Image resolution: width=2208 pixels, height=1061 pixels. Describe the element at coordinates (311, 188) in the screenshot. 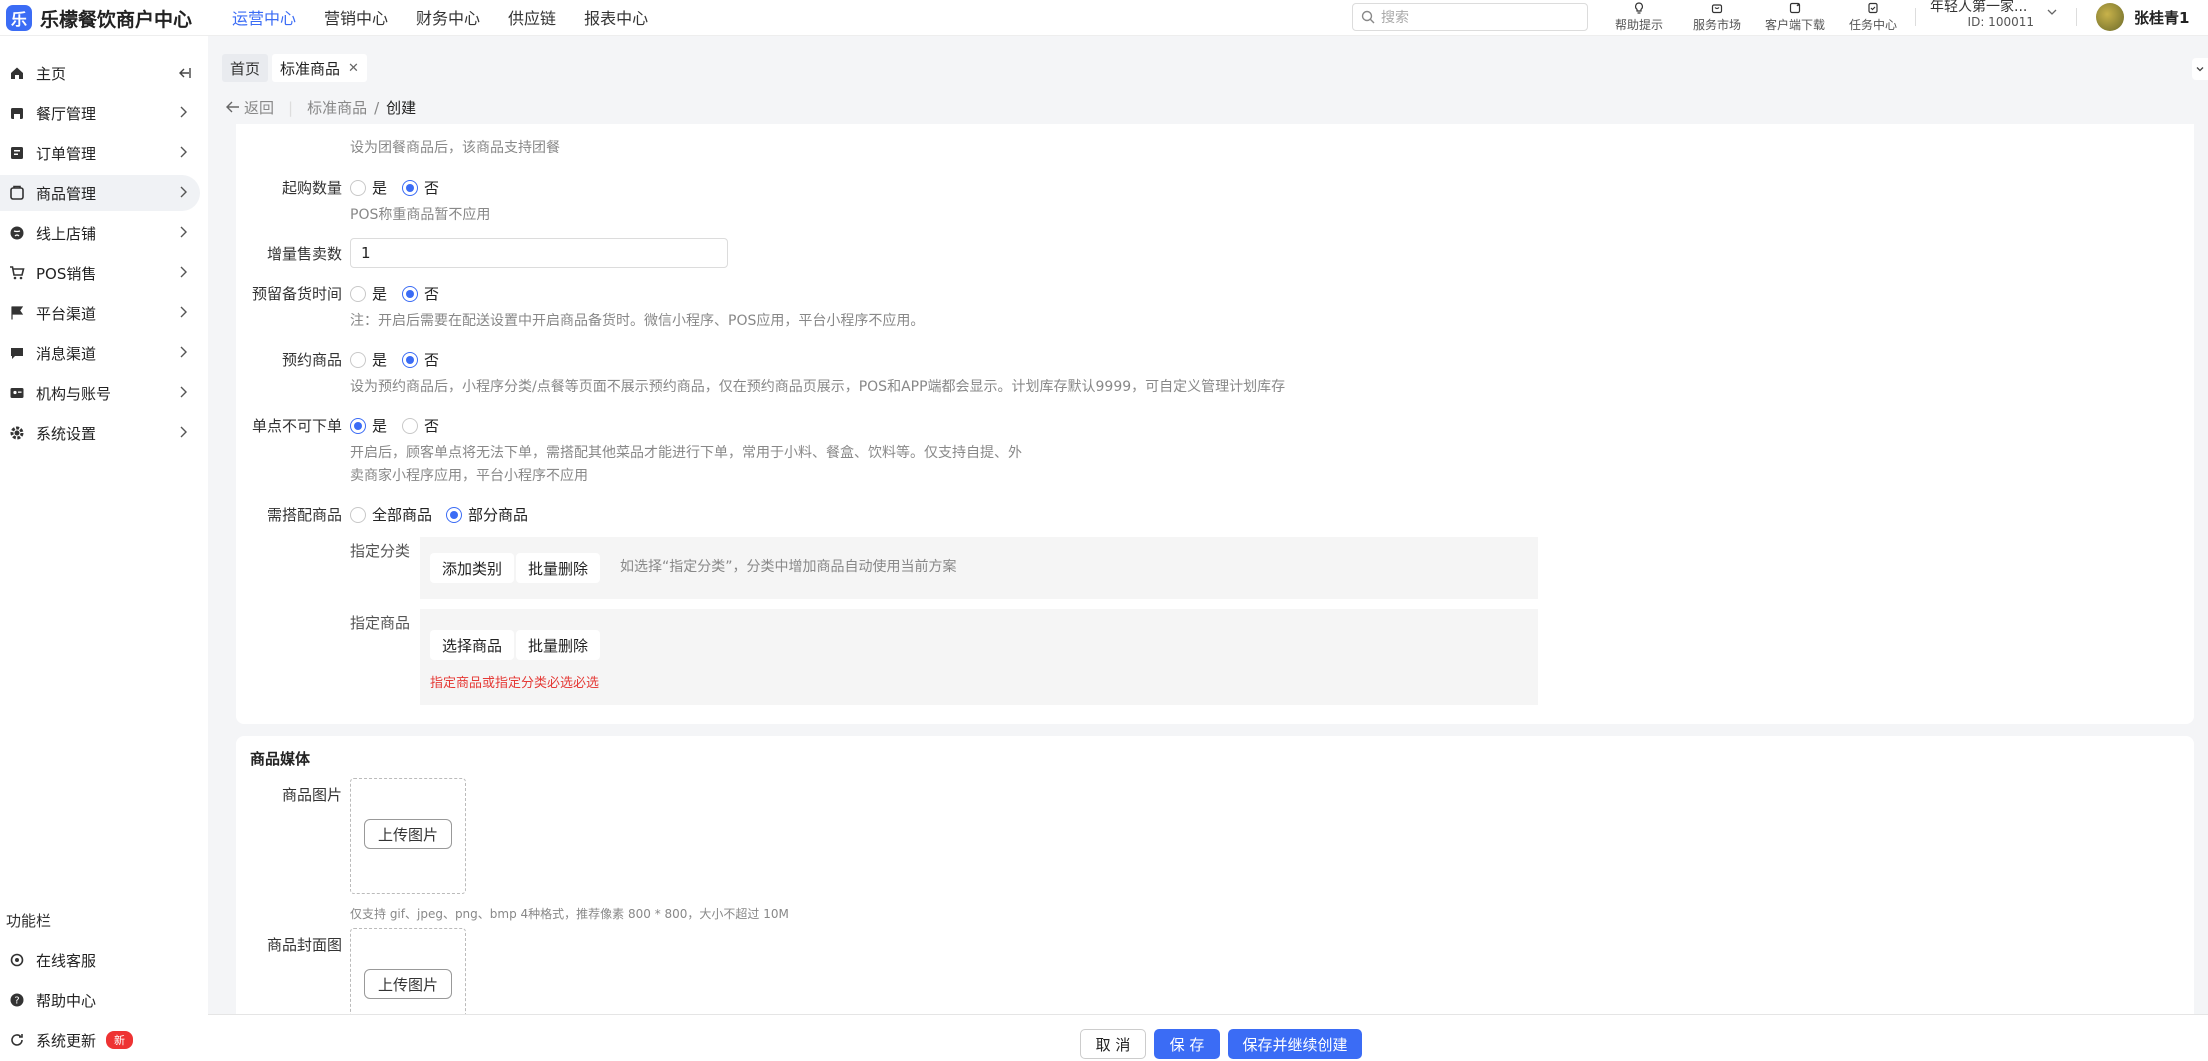

I see `min-qty-label: 起购数量` at that location.